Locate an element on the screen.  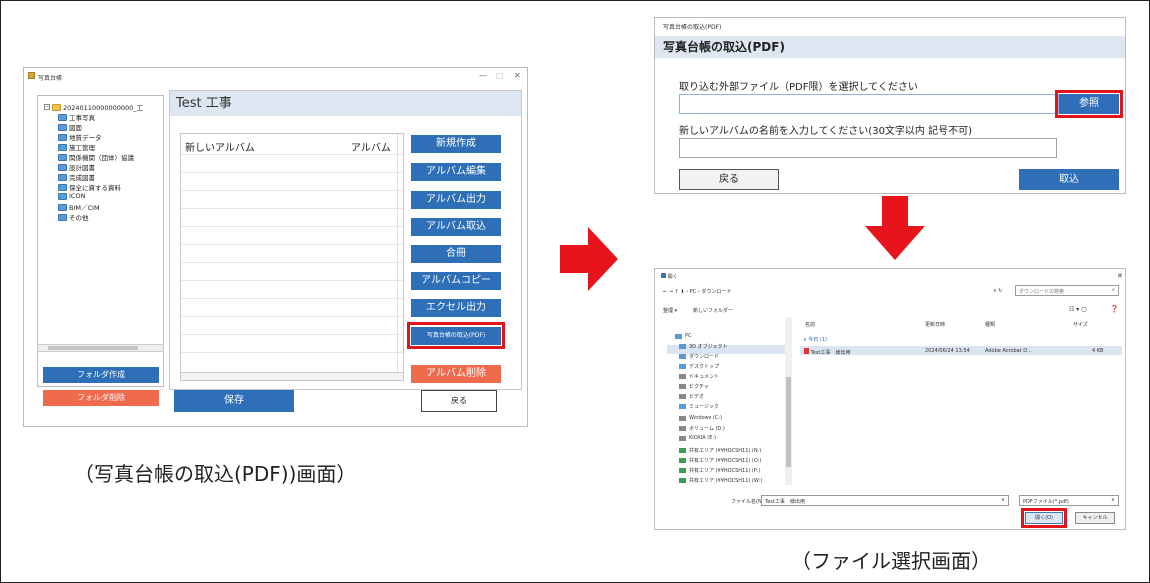
drive-icon is located at coordinates (682, 418).